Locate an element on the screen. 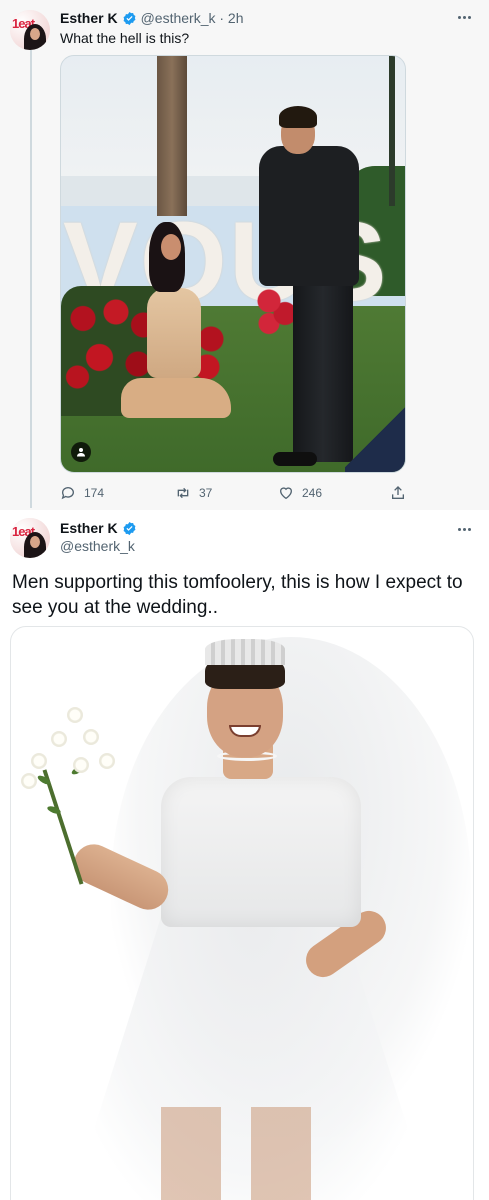 The image size is (489, 1200). tweet-text: What the hell is this? is located at coordinates (125, 38).